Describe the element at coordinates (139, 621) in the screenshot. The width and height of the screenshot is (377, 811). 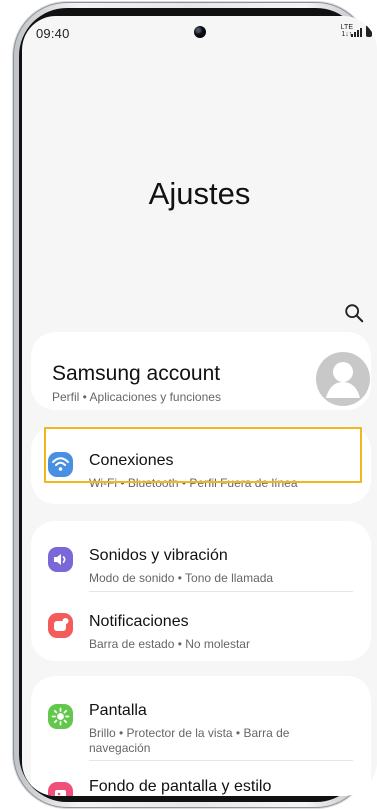
I see `notifications-title: Notificaciones` at that location.